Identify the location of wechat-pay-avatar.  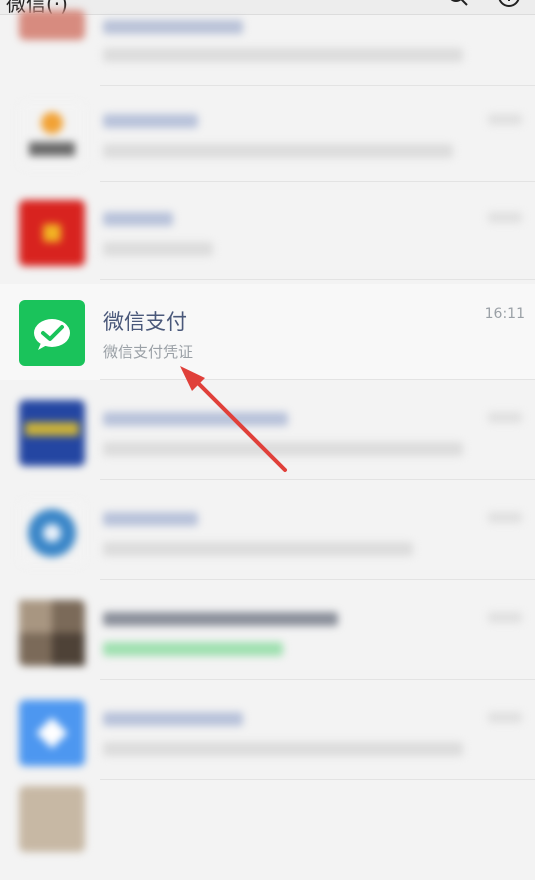
(52, 333).